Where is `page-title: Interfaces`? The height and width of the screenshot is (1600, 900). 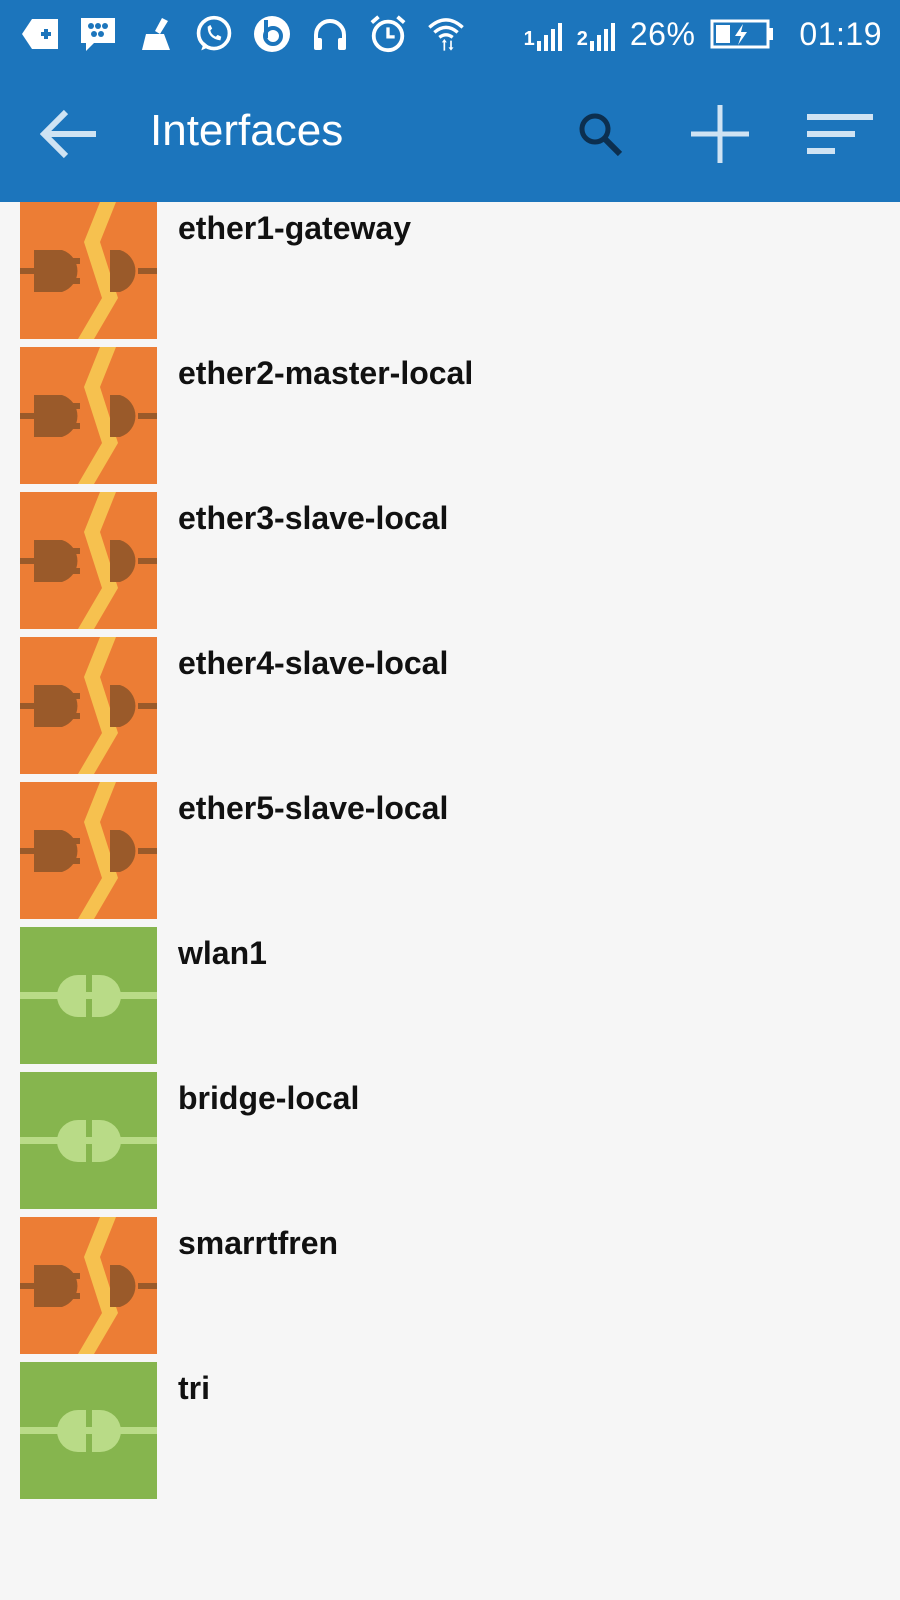
page-title: Interfaces is located at coordinates (247, 130).